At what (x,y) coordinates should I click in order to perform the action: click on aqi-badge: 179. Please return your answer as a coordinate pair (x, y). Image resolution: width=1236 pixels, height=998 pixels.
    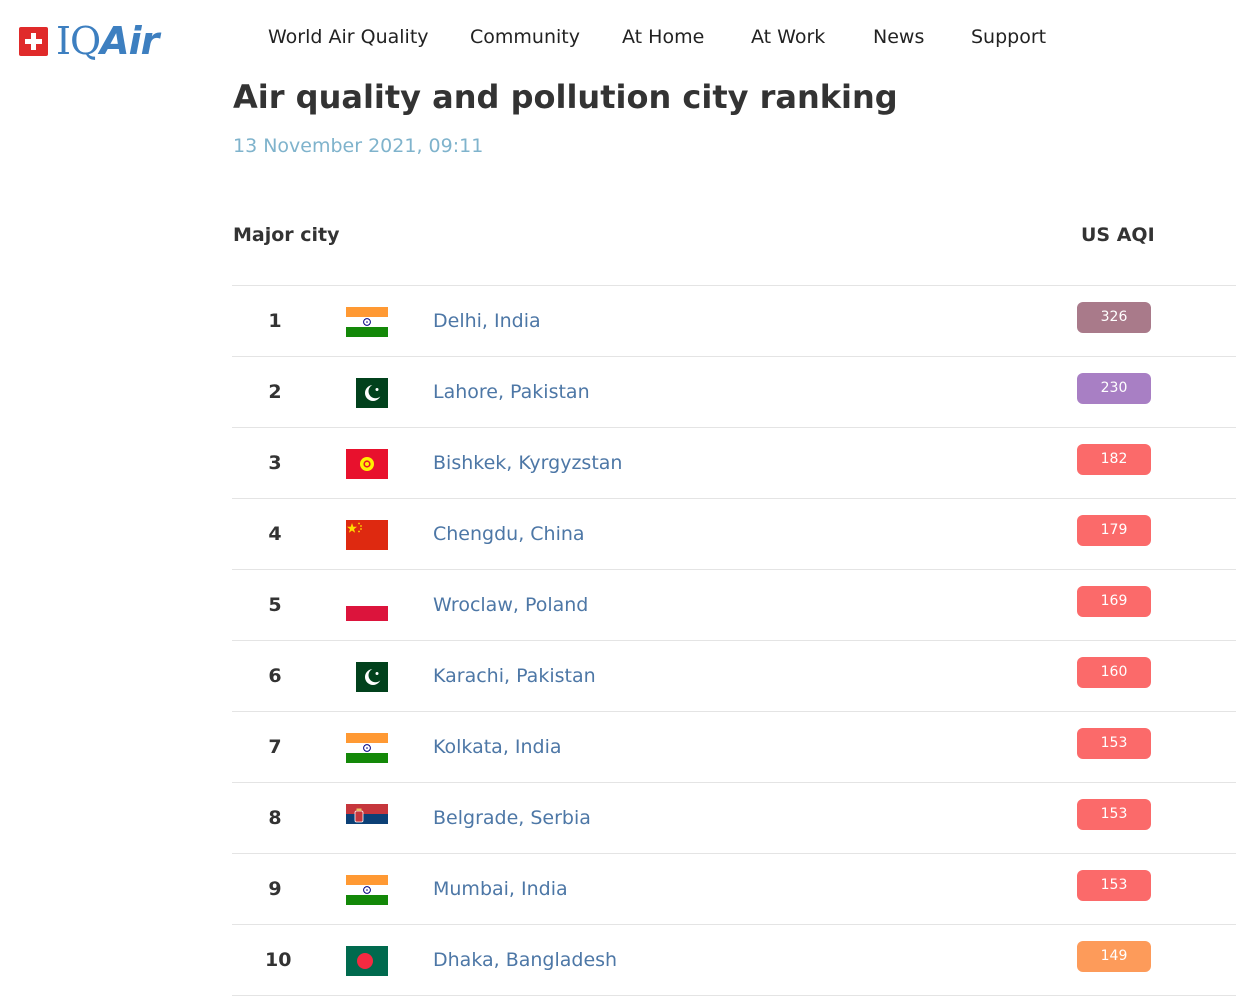
    Looking at the image, I should click on (1114, 530).